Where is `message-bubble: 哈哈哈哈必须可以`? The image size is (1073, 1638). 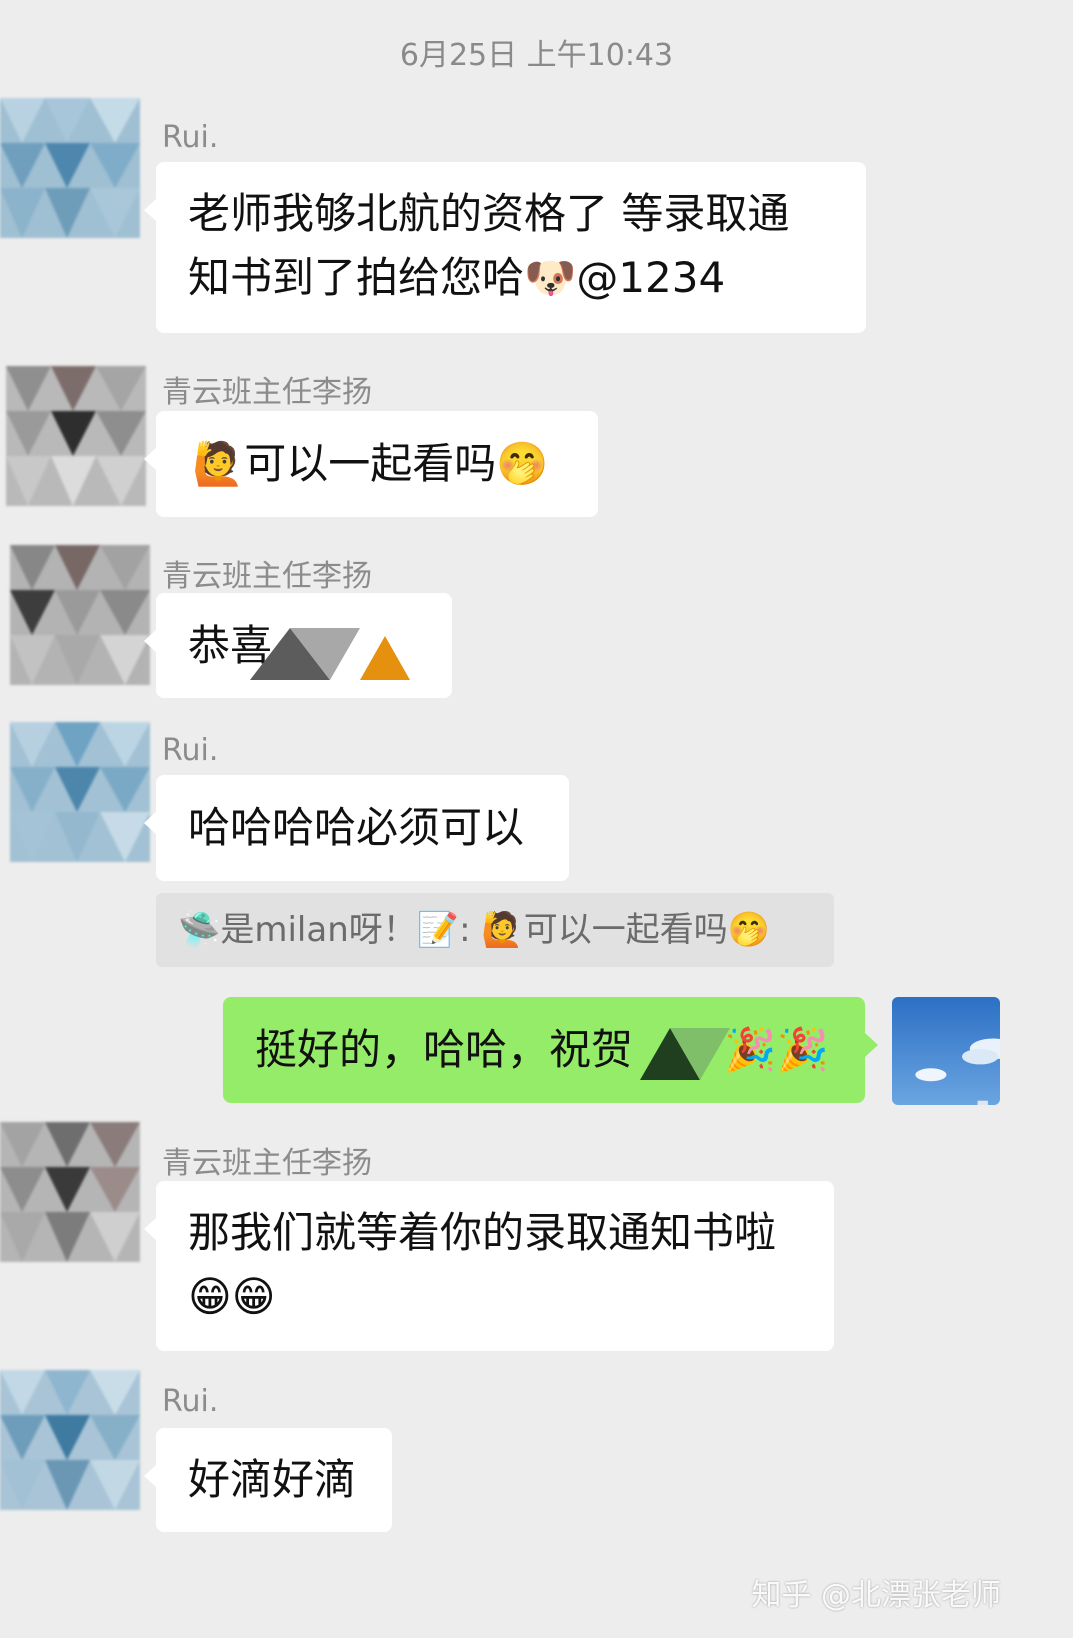 message-bubble: 哈哈哈哈必须可以 is located at coordinates (356, 828).